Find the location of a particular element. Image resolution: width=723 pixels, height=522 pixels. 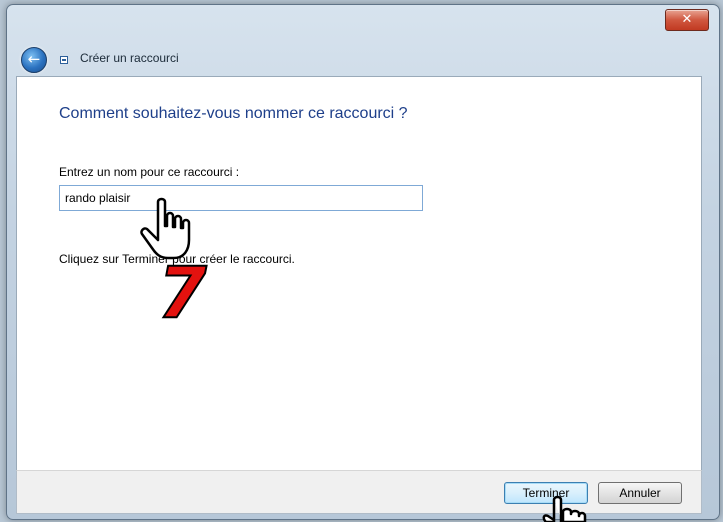

back-arrow-icon: ← is located at coordinates (34, 59).